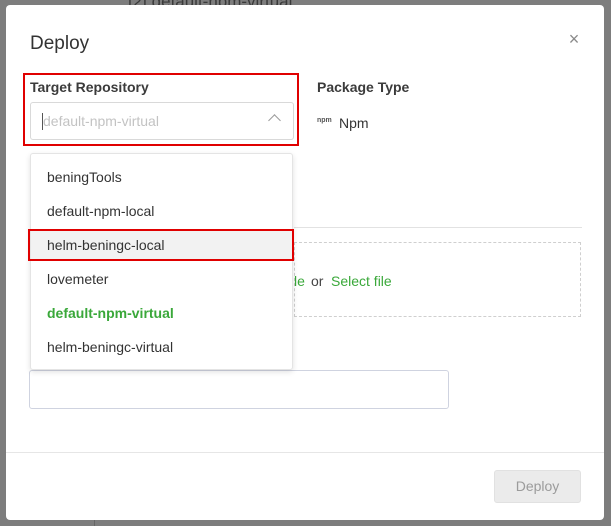 This screenshot has width=611, height=526. I want to click on npm-icon: npm, so click(324, 120).